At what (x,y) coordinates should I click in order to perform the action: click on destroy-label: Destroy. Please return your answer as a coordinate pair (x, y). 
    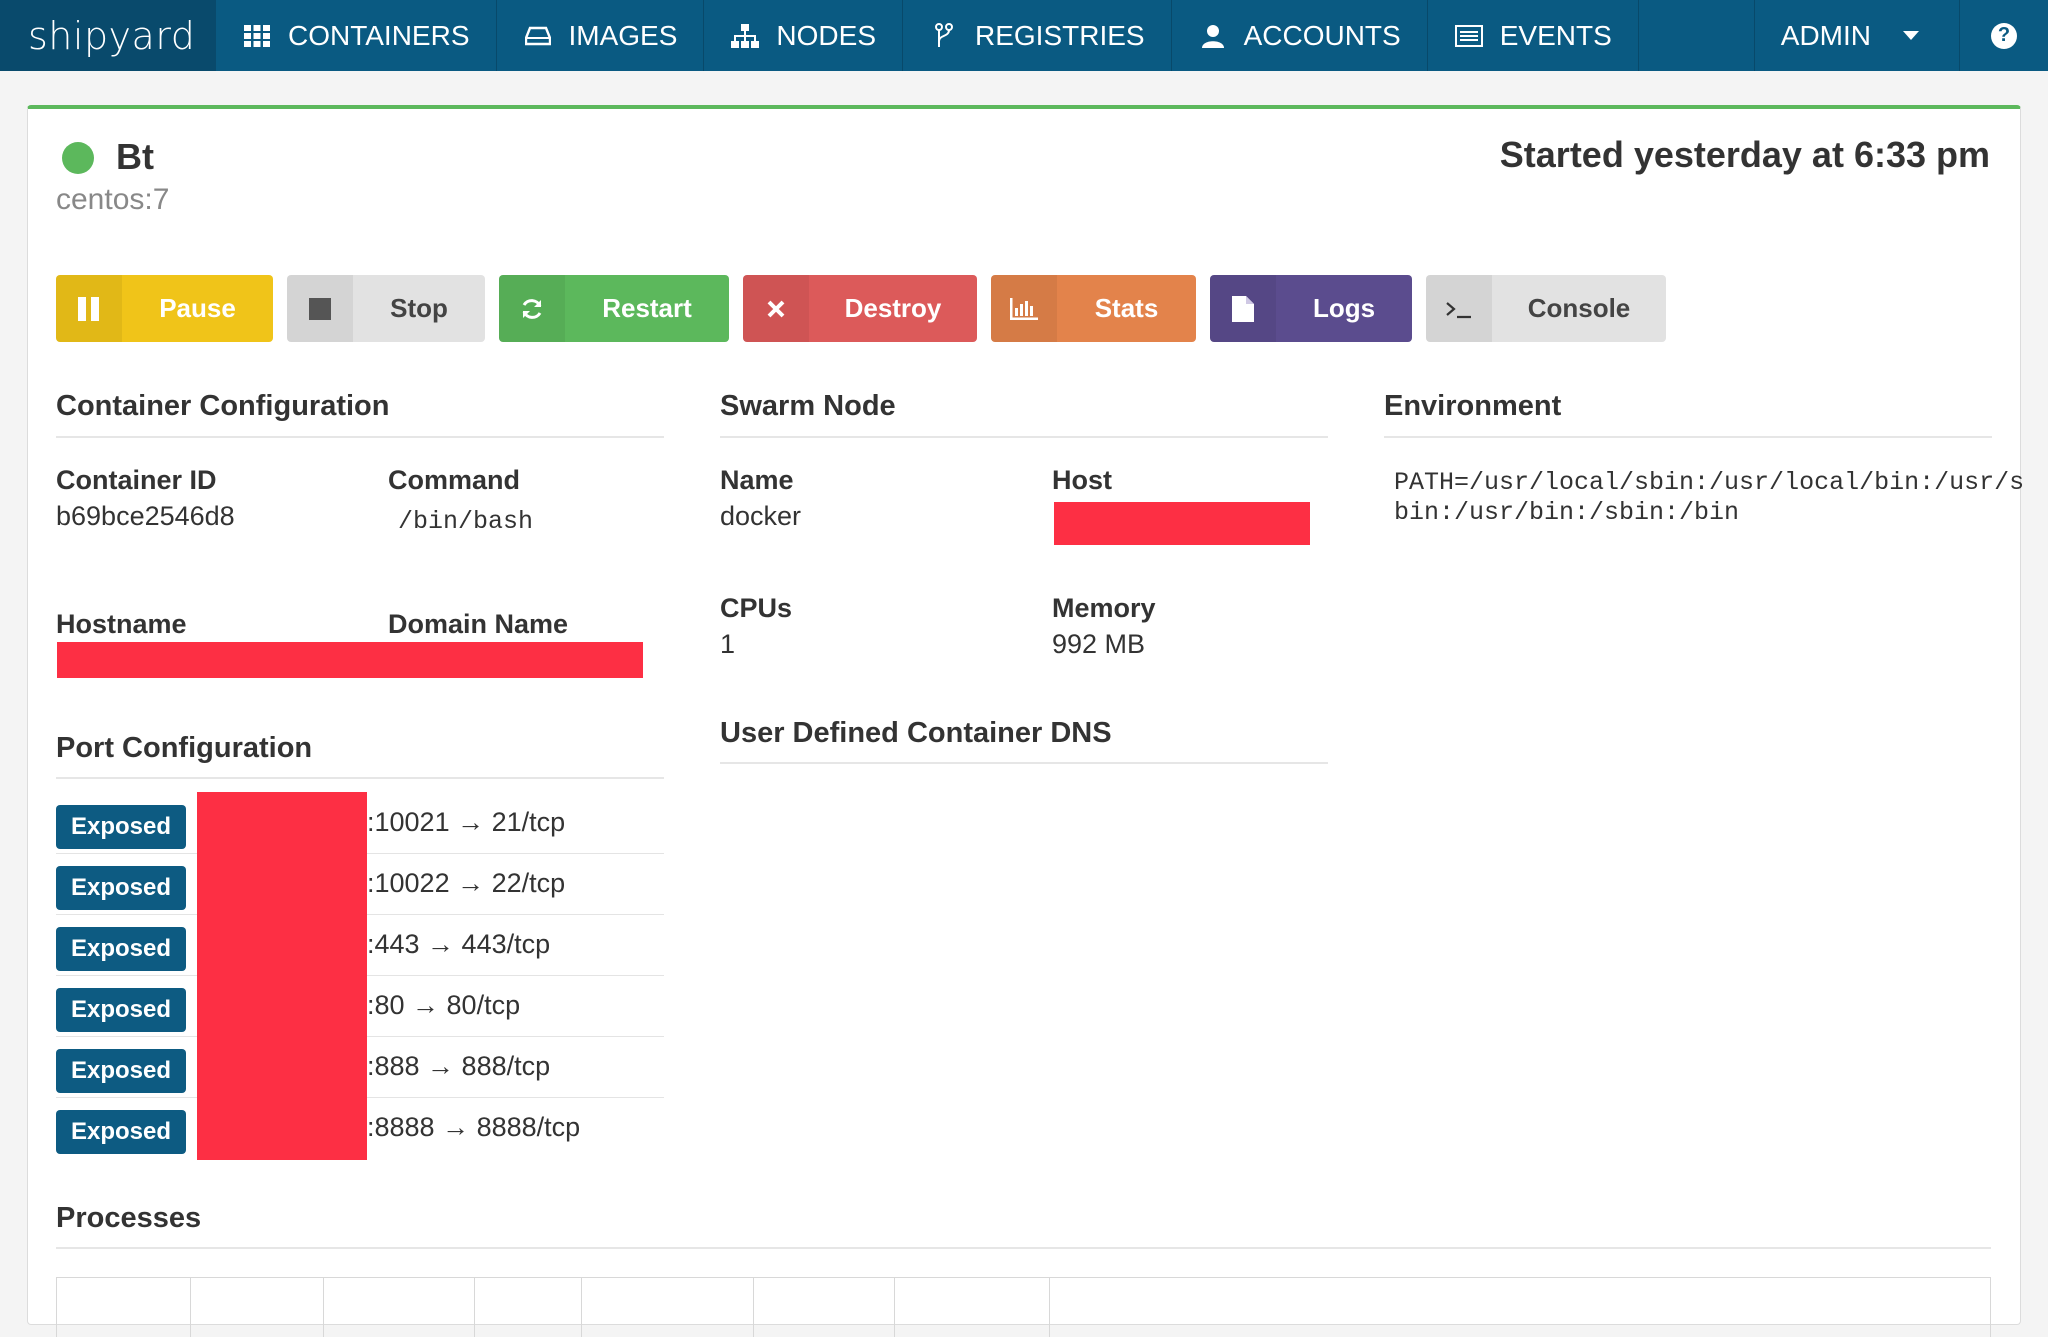
    Looking at the image, I should click on (893, 308).